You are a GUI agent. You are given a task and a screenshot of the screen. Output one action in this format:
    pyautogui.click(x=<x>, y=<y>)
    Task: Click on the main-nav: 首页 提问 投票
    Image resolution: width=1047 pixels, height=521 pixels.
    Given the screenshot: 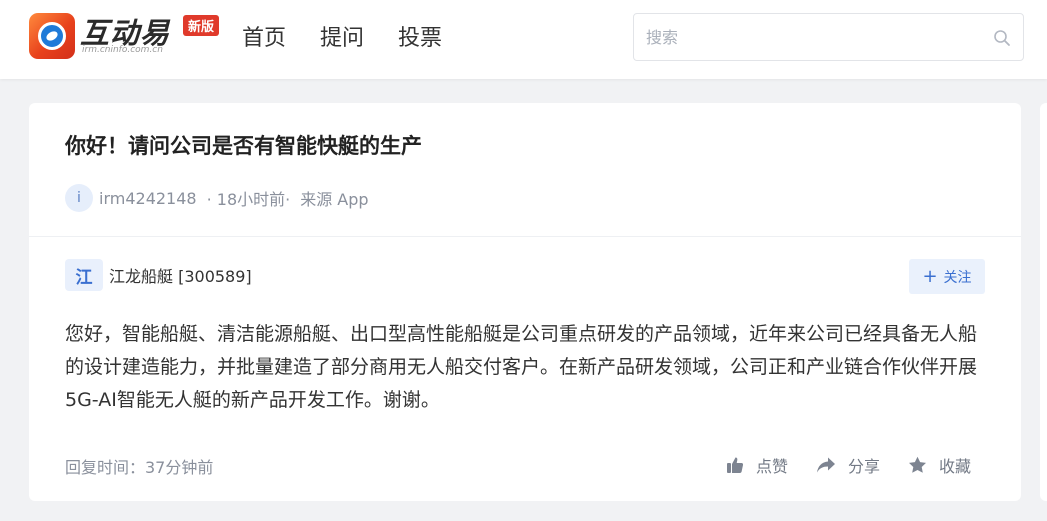 What is the action you would take?
    pyautogui.click(x=359, y=39)
    